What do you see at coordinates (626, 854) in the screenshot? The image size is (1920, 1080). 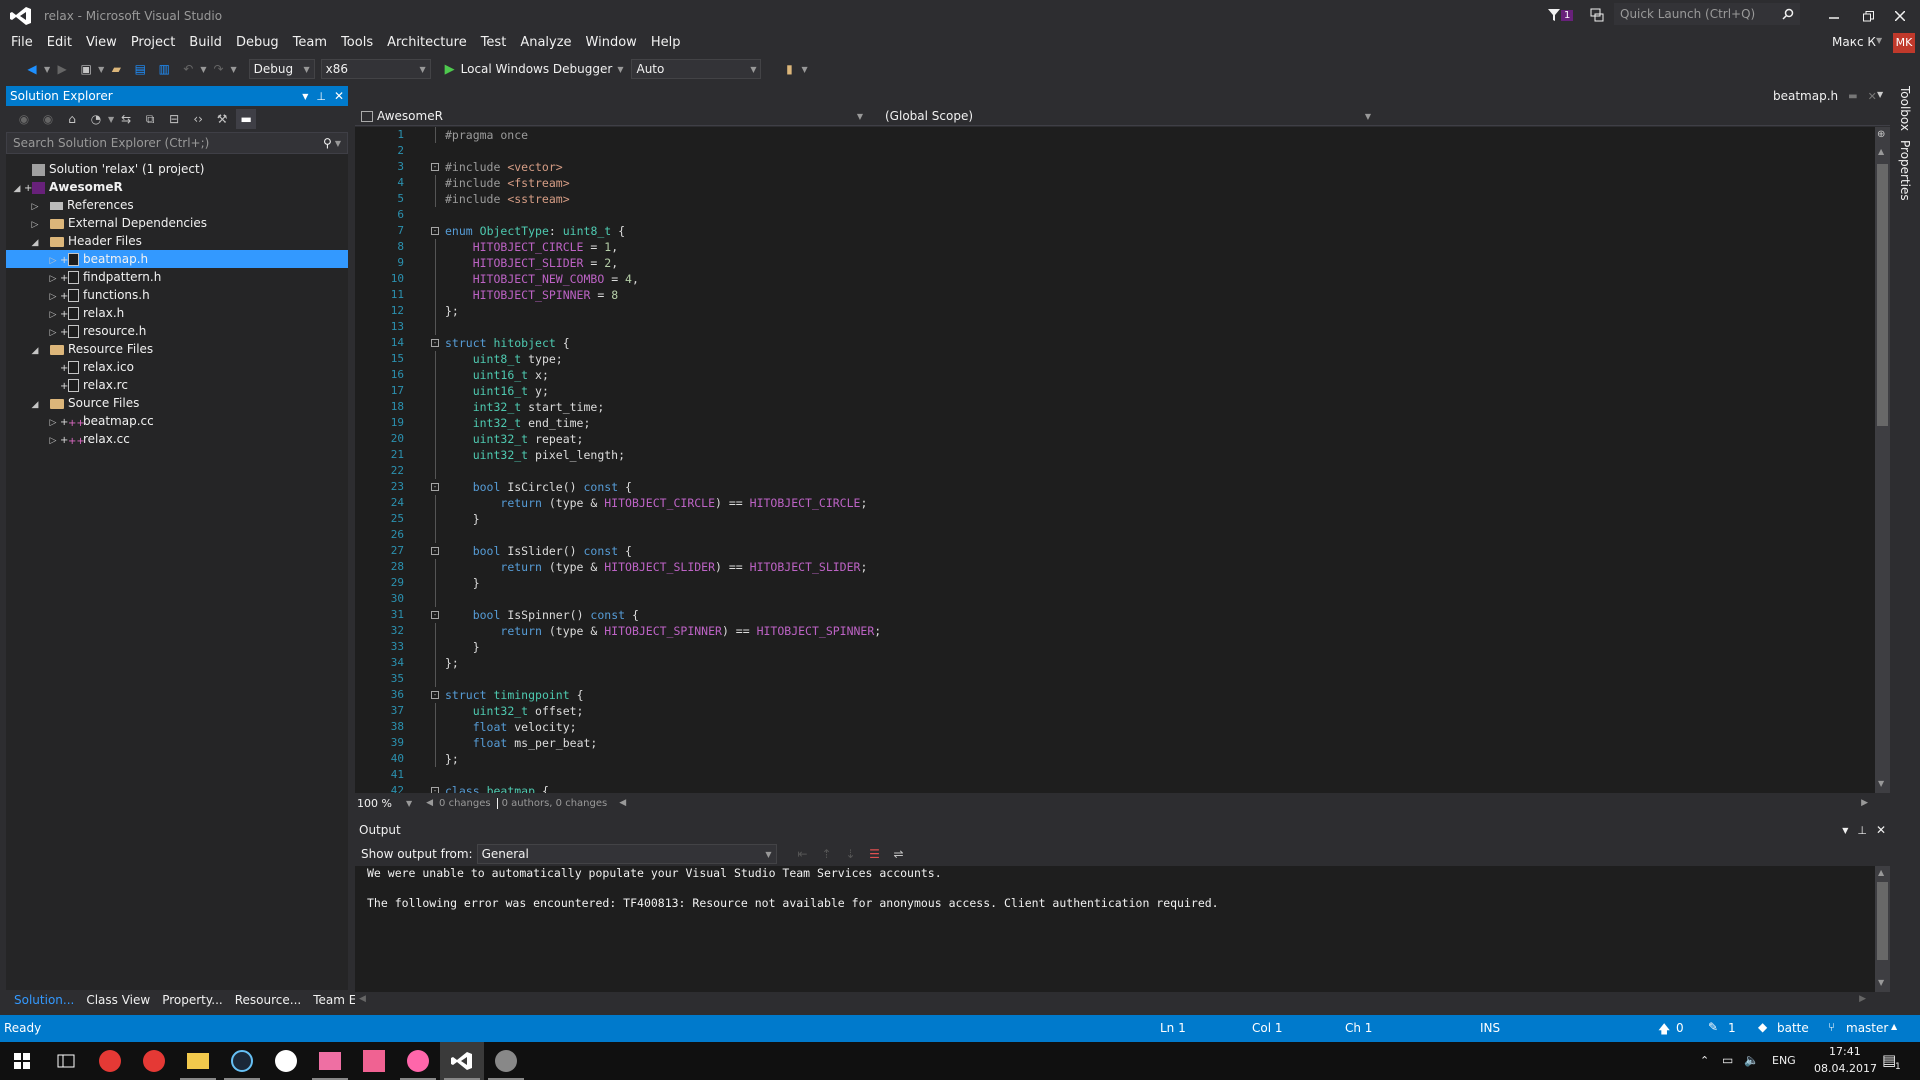 I see `output-source-select: General ▼` at bounding box center [626, 854].